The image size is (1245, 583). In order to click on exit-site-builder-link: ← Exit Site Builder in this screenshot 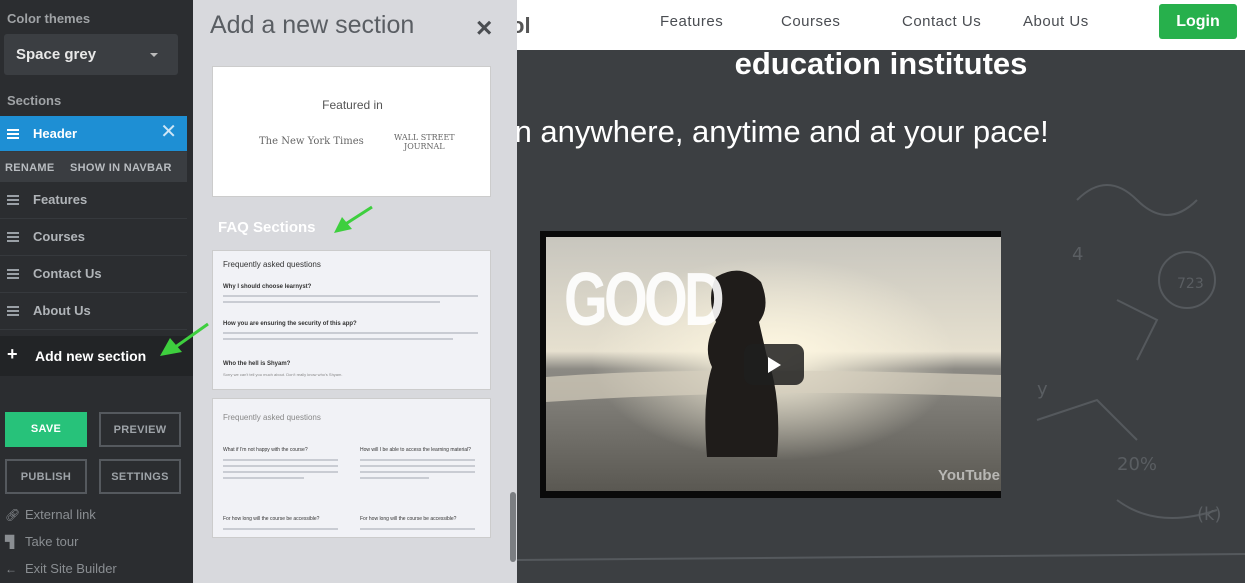, I will do `click(61, 568)`.